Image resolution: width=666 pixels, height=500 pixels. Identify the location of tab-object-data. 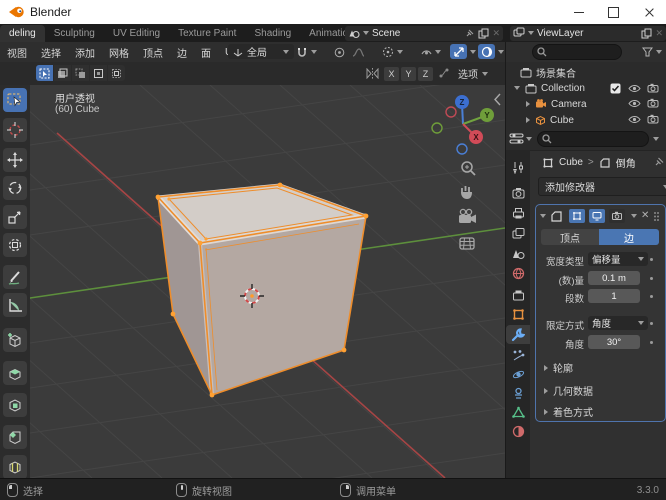
(518, 412).